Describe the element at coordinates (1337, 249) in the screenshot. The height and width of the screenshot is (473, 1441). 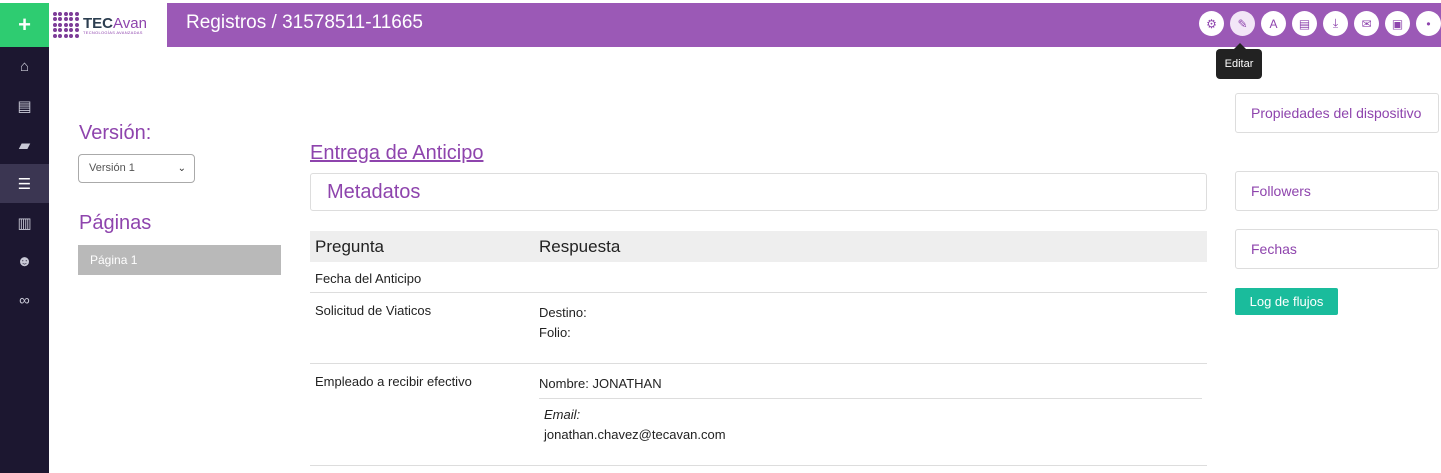
I see `dates-button: Fechas` at that location.